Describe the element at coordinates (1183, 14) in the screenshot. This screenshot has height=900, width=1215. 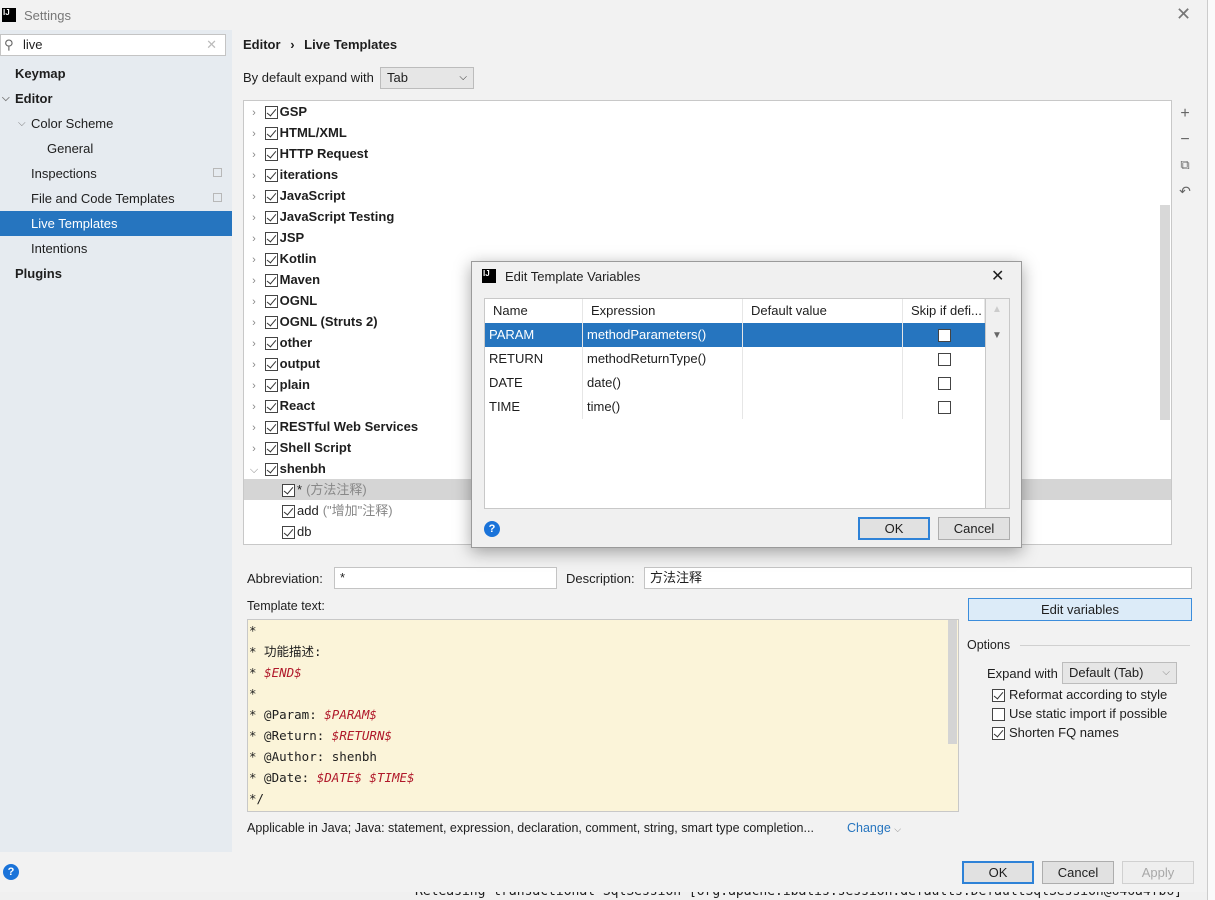
I see `close-icon: ✕` at that location.